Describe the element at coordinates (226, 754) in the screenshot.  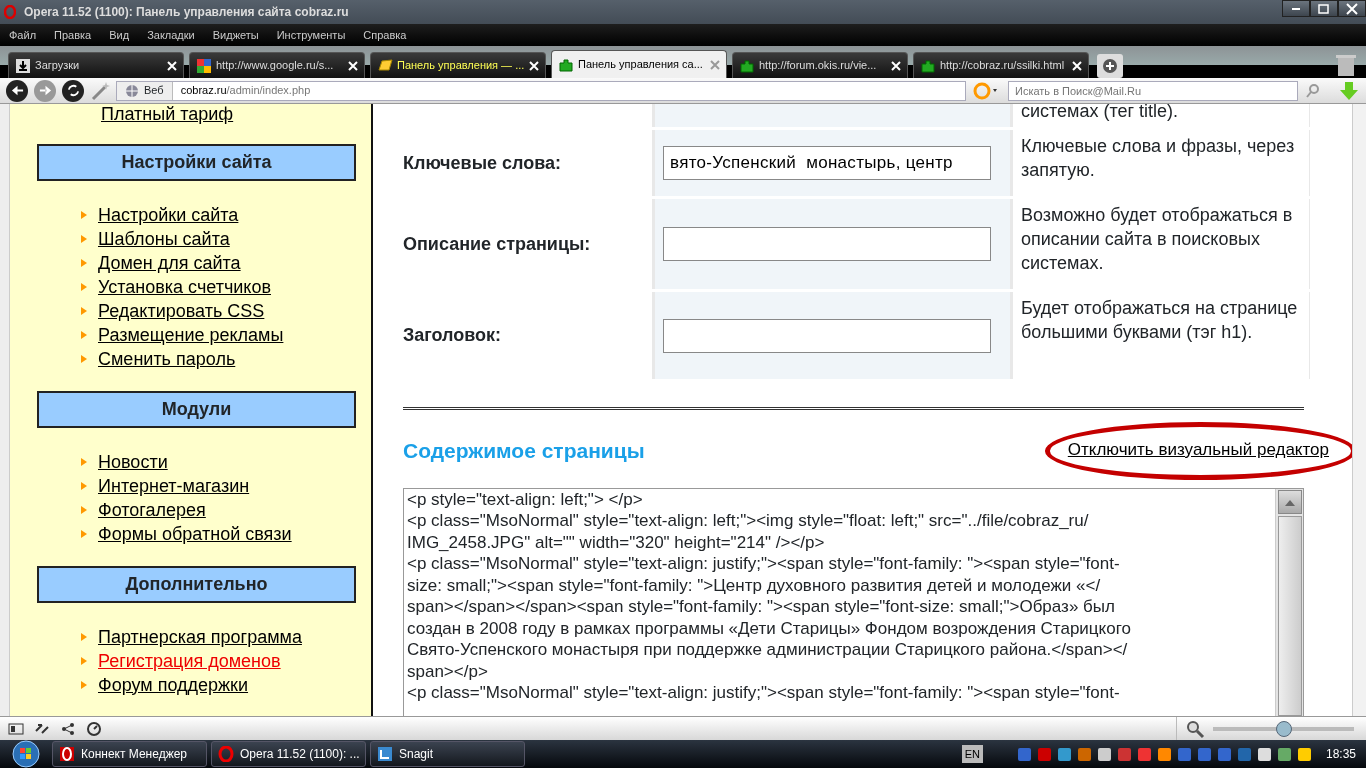
I see `opera-logo-icon` at that location.